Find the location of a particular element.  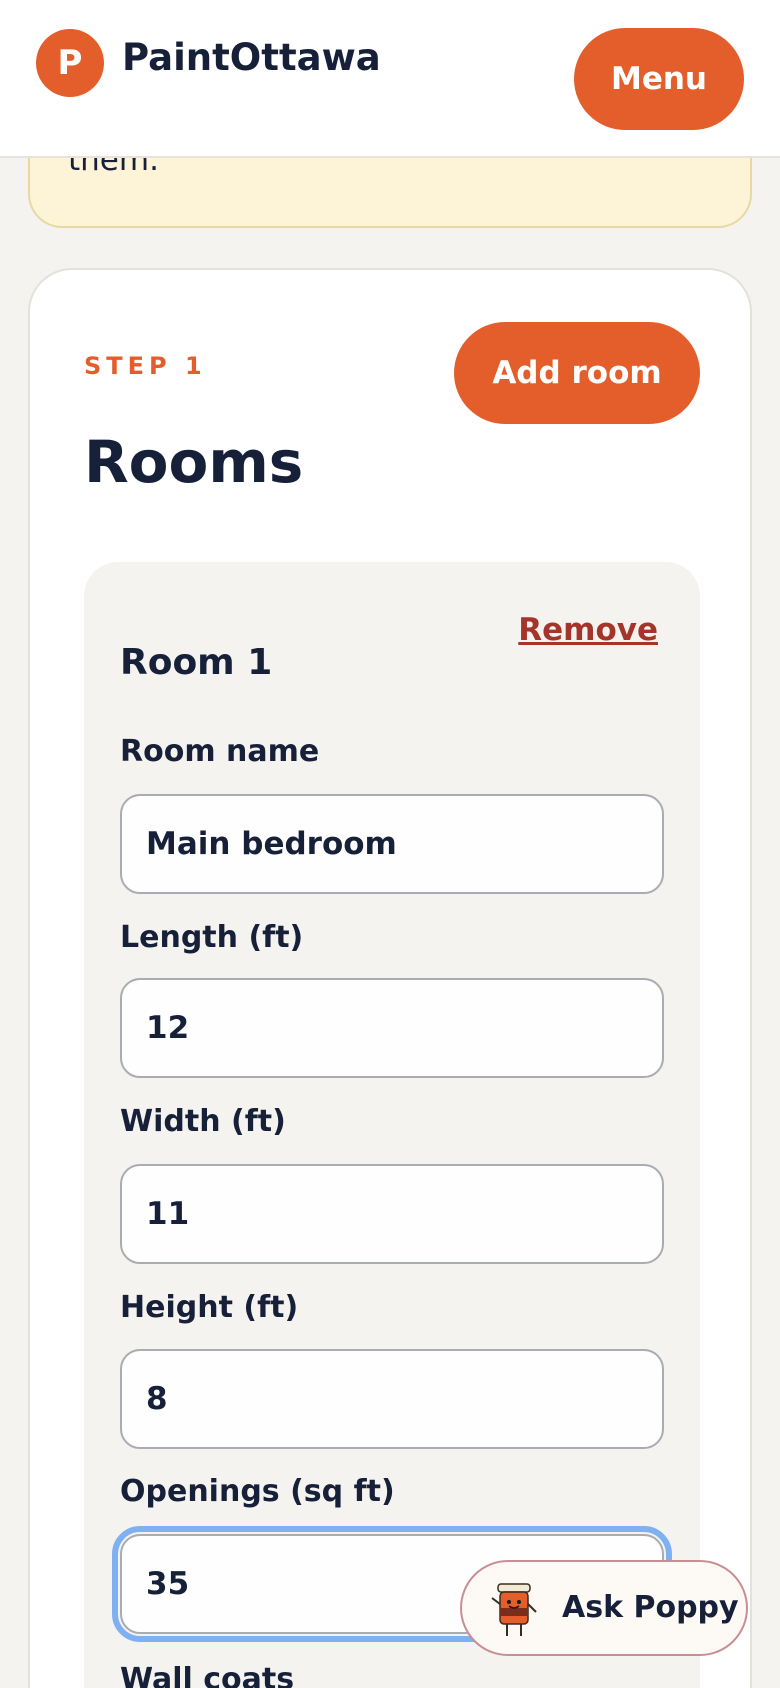

wall-coats-label: Wall coats is located at coordinates (207, 1675).